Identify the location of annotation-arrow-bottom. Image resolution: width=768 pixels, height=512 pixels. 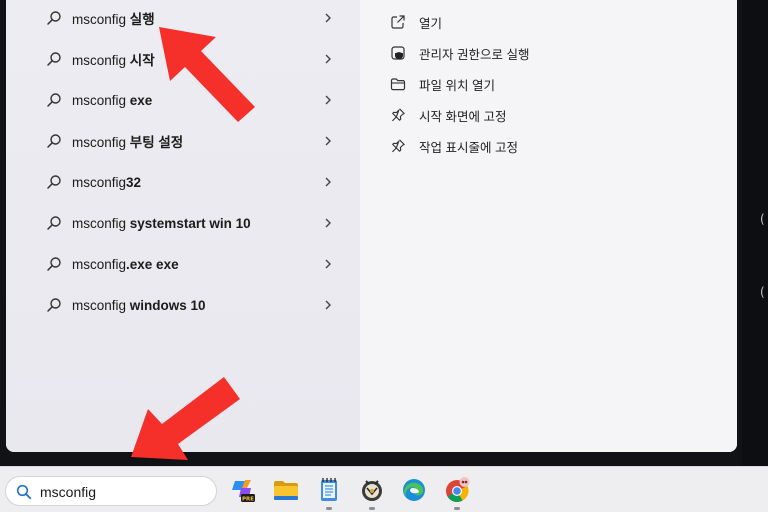
(185, 418).